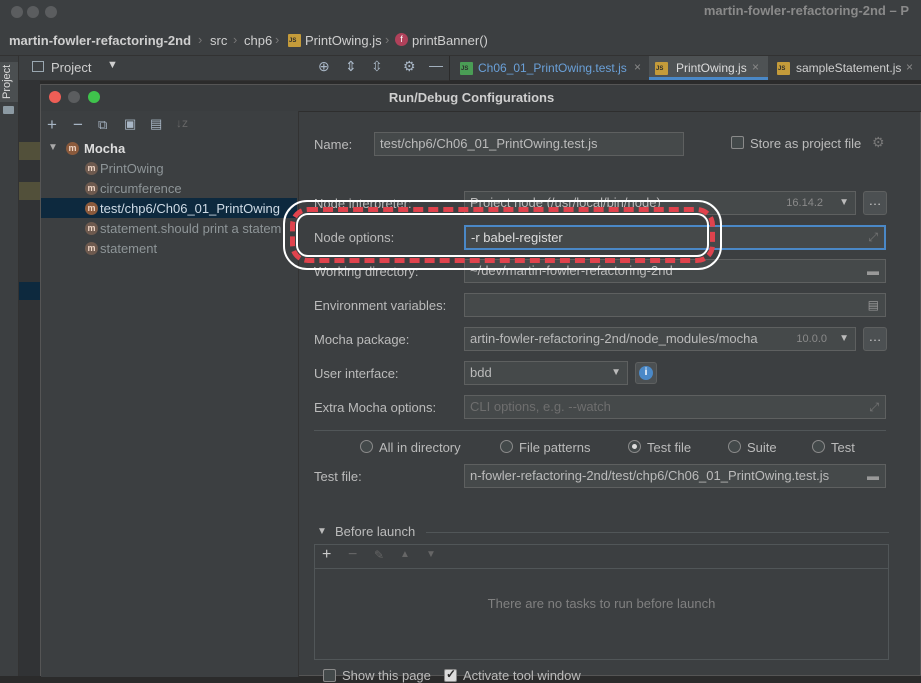 Image resolution: width=921 pixels, height=683 pixels. Describe the element at coordinates (130, 124) in the screenshot. I see `save-icon: ▣` at that location.